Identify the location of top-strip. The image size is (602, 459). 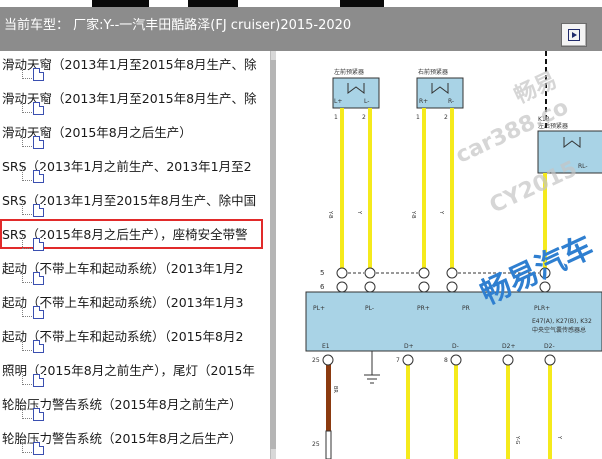
(301, 3).